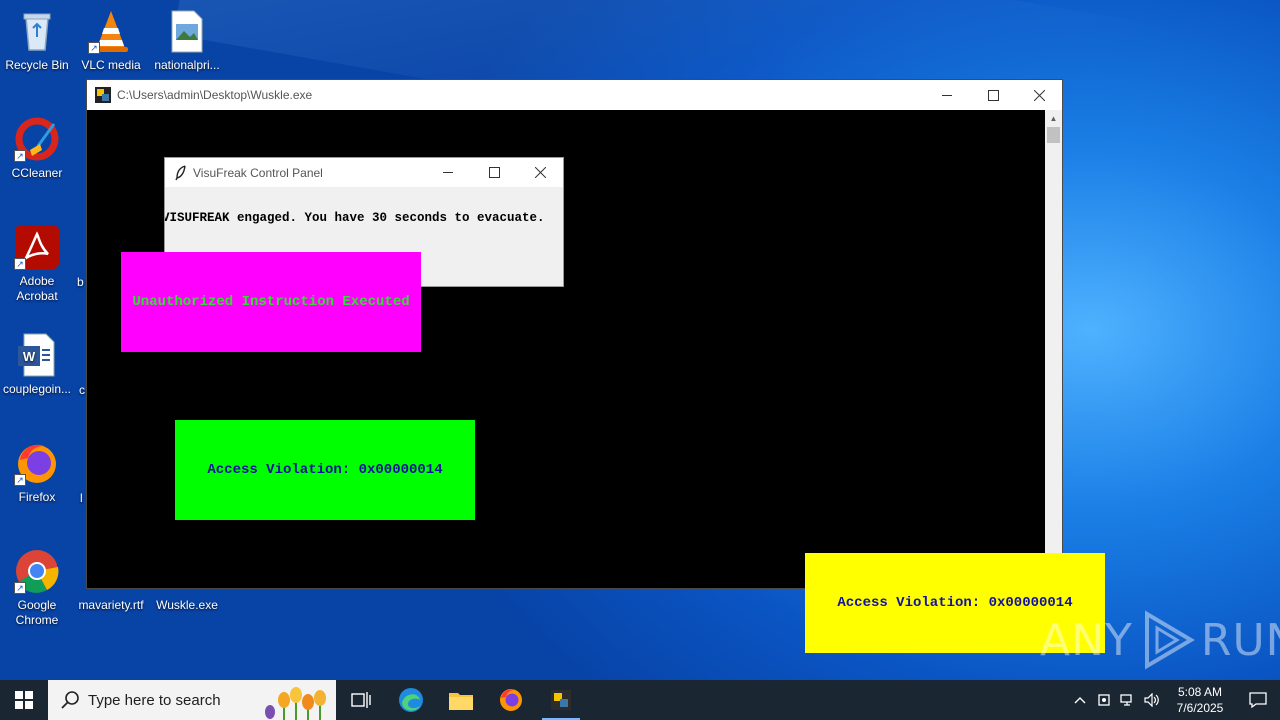 The image size is (1280, 720). I want to click on desktop-icon-label: Google Chrome, so click(37, 612).